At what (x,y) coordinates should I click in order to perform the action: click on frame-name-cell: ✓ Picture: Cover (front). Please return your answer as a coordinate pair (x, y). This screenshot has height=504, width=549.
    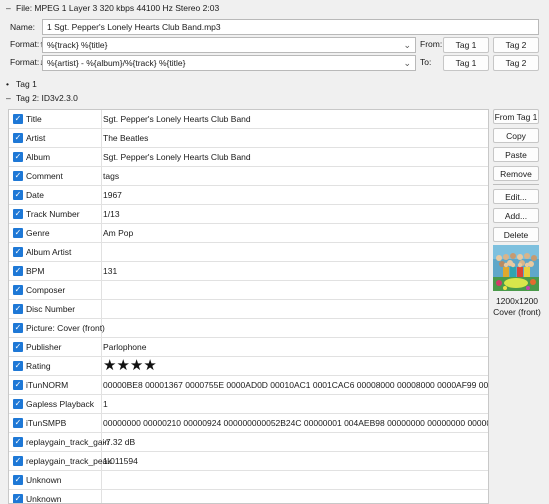
    Looking at the image, I should click on (57, 328).